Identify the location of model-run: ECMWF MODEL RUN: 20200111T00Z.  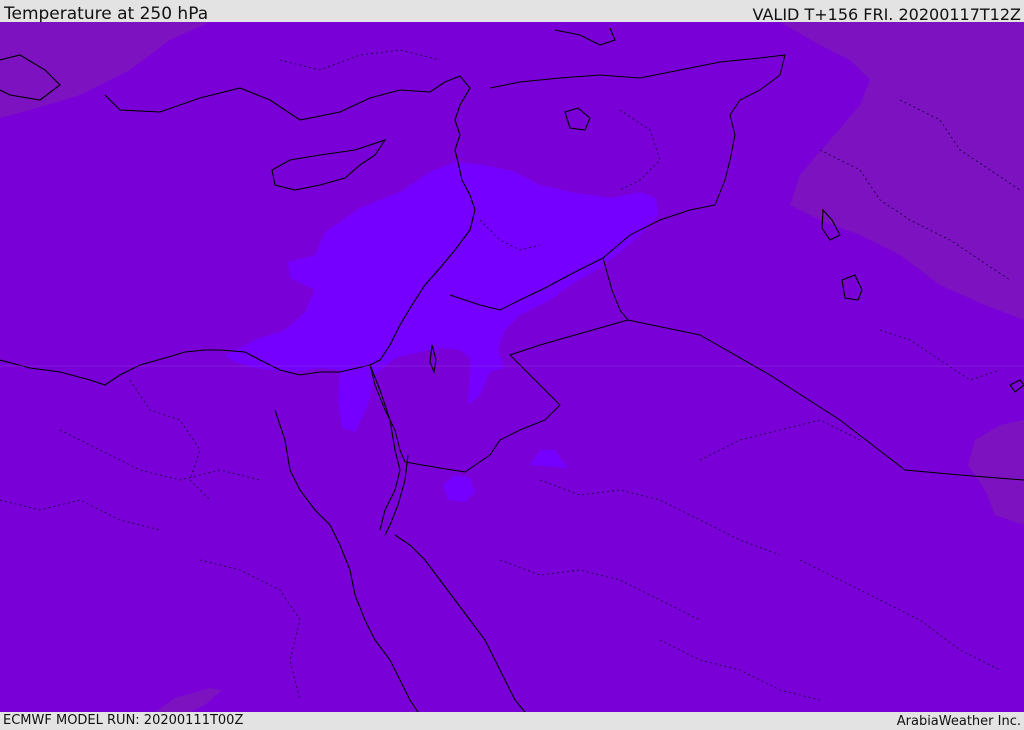
(123, 720).